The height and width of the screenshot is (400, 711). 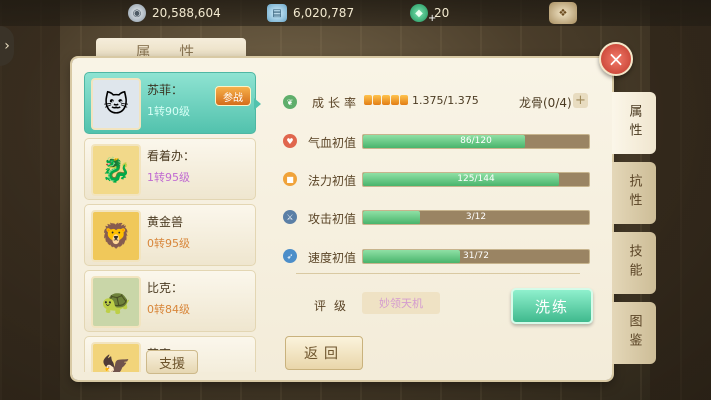 What do you see at coordinates (290, 179) in the screenshot?
I see `mana-icon: ■` at bounding box center [290, 179].